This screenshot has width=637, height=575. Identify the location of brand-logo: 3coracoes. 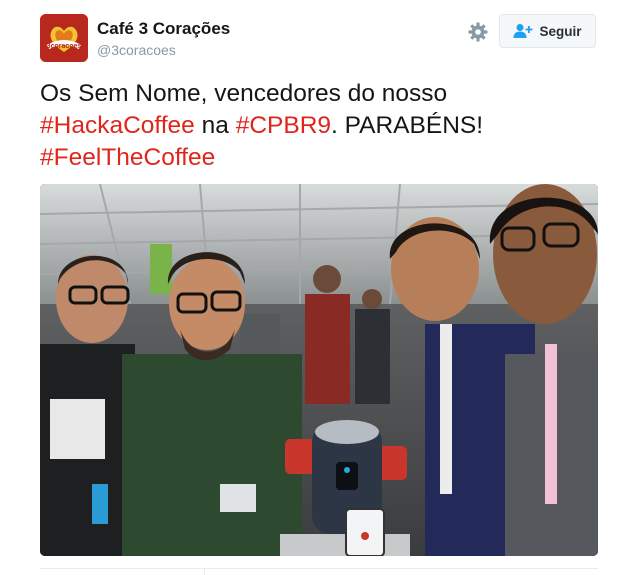
(64, 38).